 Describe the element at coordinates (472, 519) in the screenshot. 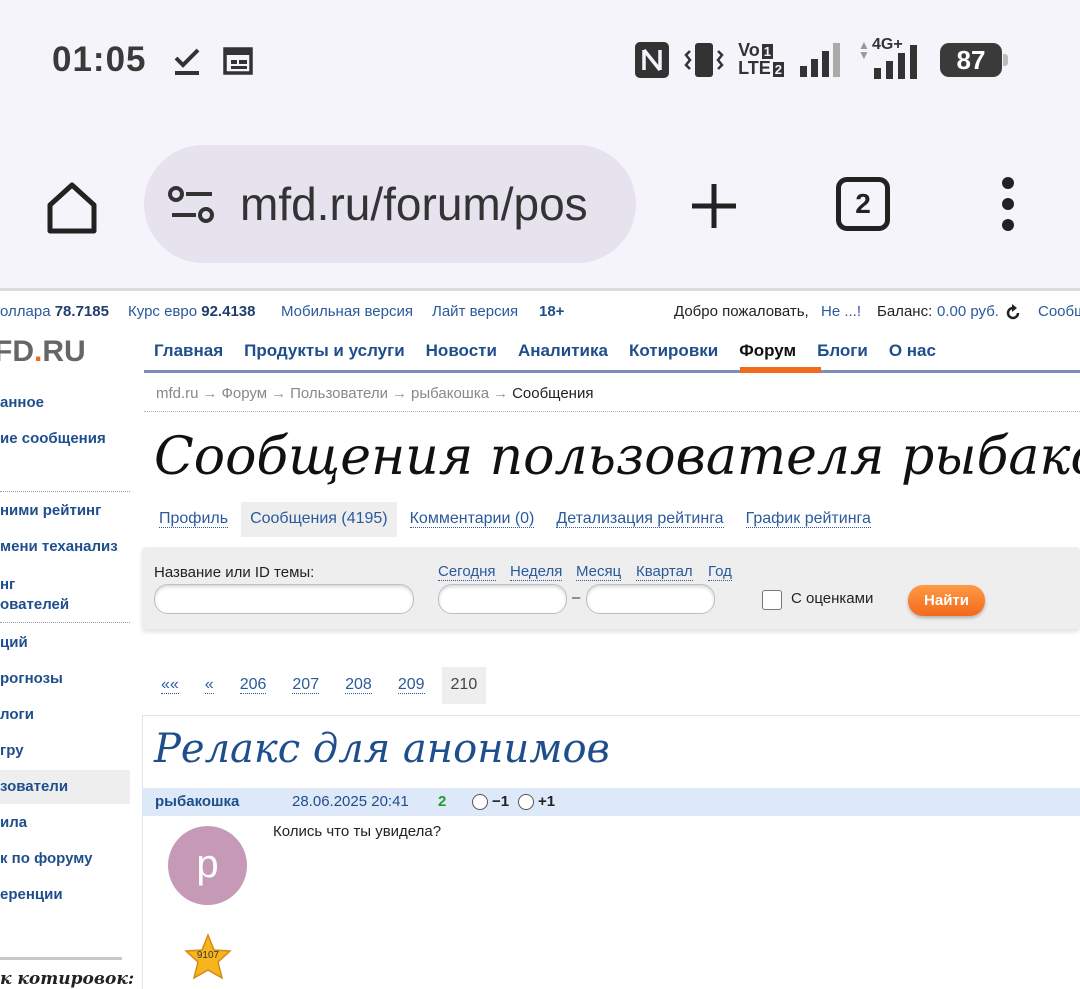

I see `tab-comments: Комментарии (0)` at that location.